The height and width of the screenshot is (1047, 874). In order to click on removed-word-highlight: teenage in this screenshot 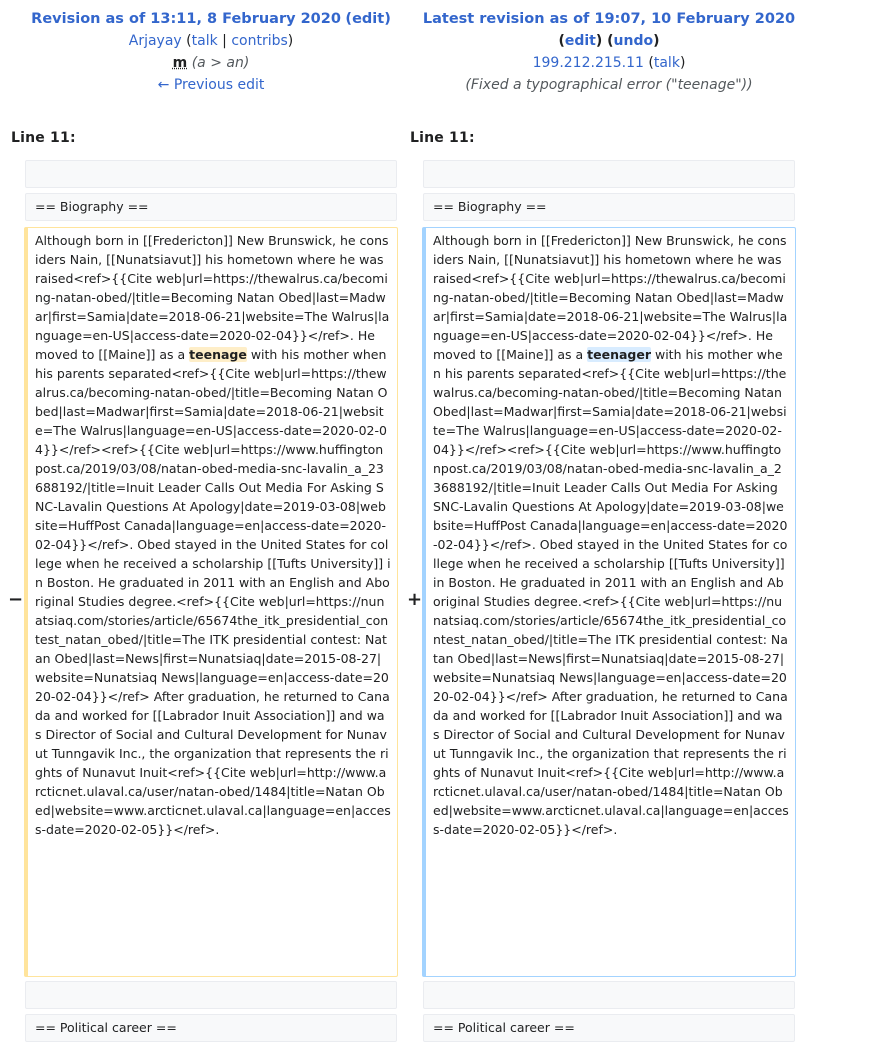, I will do `click(218, 354)`.